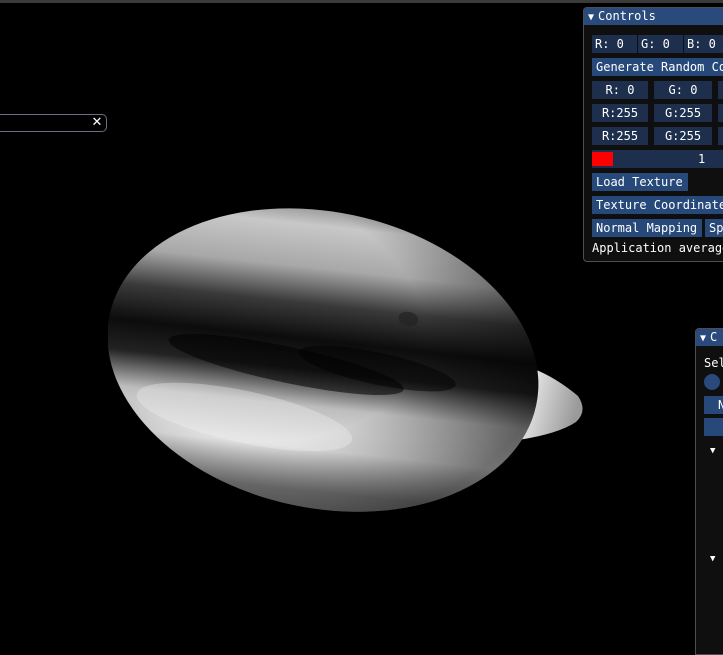  Describe the element at coordinates (602, 159) in the screenshot. I see `color-swatch` at that location.